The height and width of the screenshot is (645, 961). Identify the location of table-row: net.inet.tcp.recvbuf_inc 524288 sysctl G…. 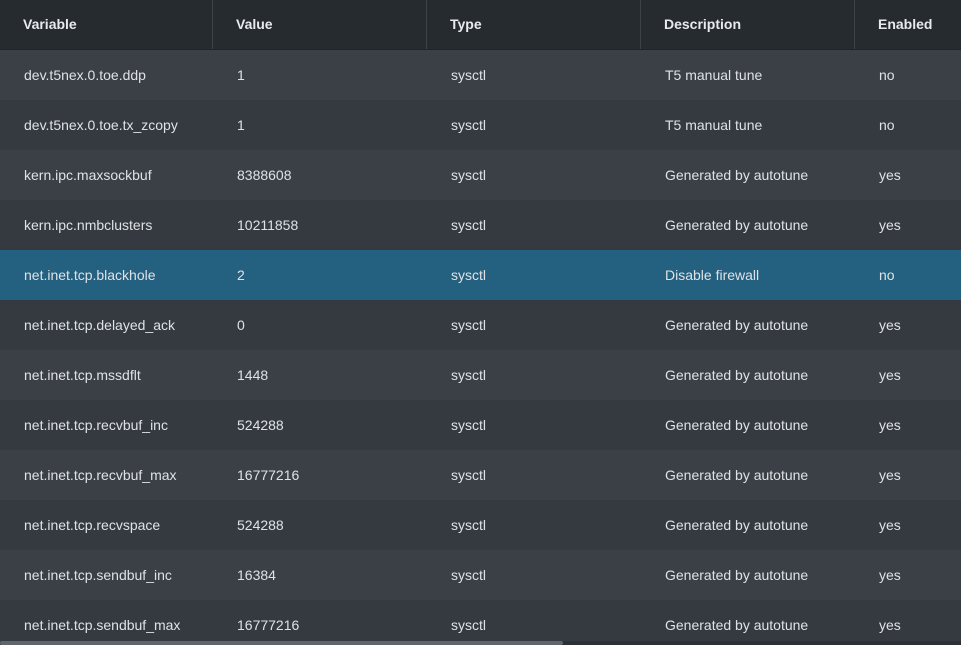
(480, 425).